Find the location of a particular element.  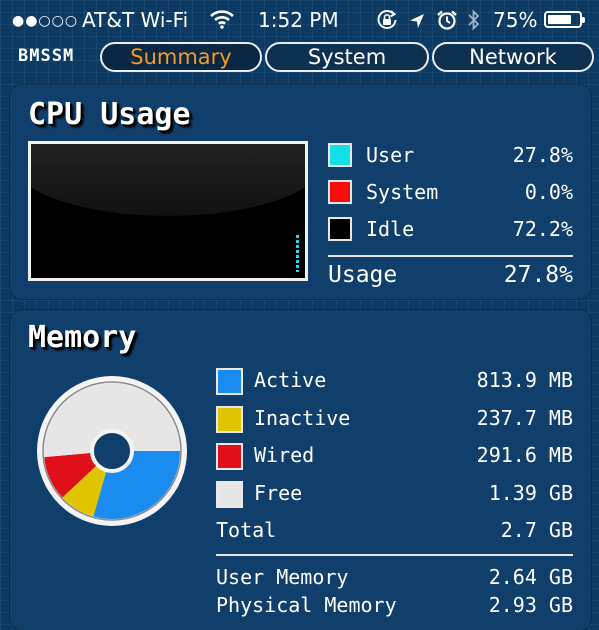

wifi-icon is located at coordinates (222, 22).